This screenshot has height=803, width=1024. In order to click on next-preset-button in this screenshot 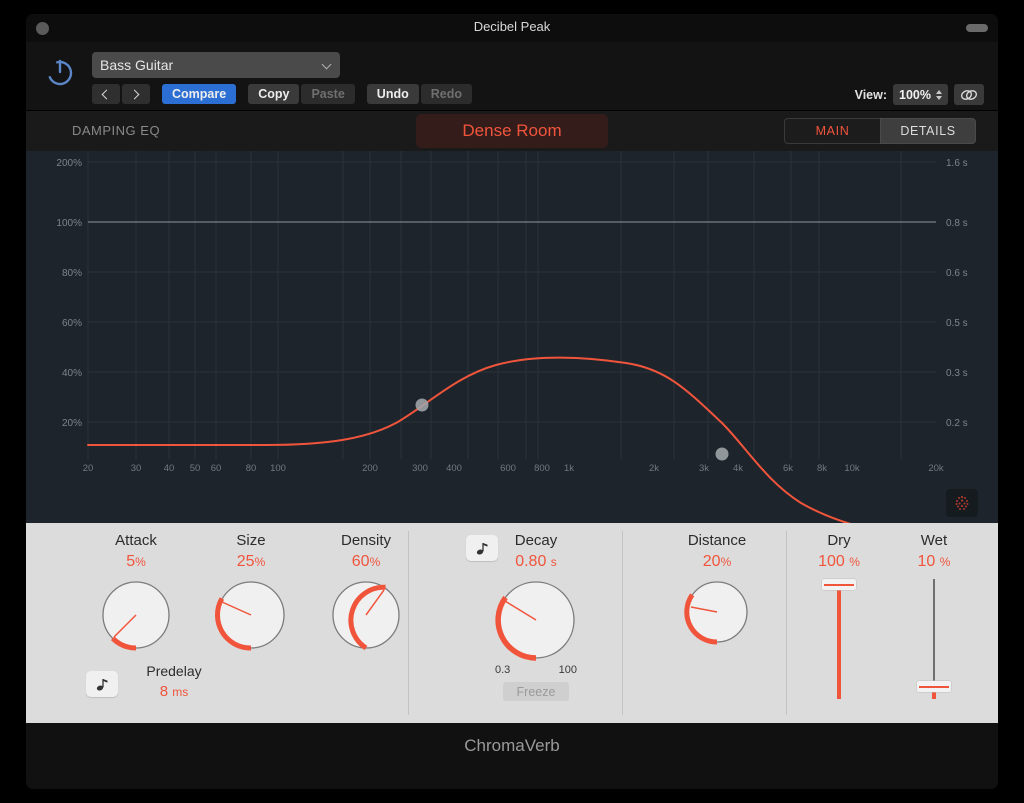, I will do `click(136, 94)`.